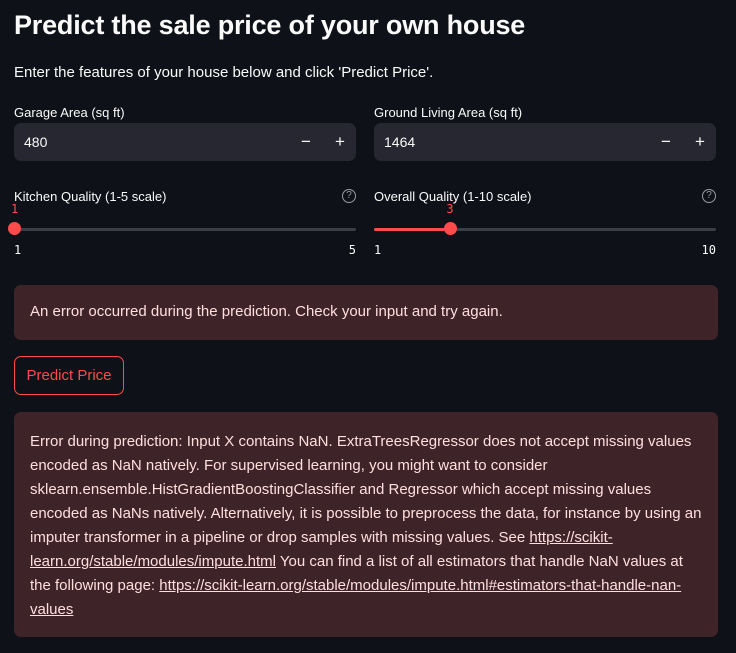 The width and height of the screenshot is (736, 653). Describe the element at coordinates (340, 142) in the screenshot. I see `garage-area-increment-button: +` at that location.